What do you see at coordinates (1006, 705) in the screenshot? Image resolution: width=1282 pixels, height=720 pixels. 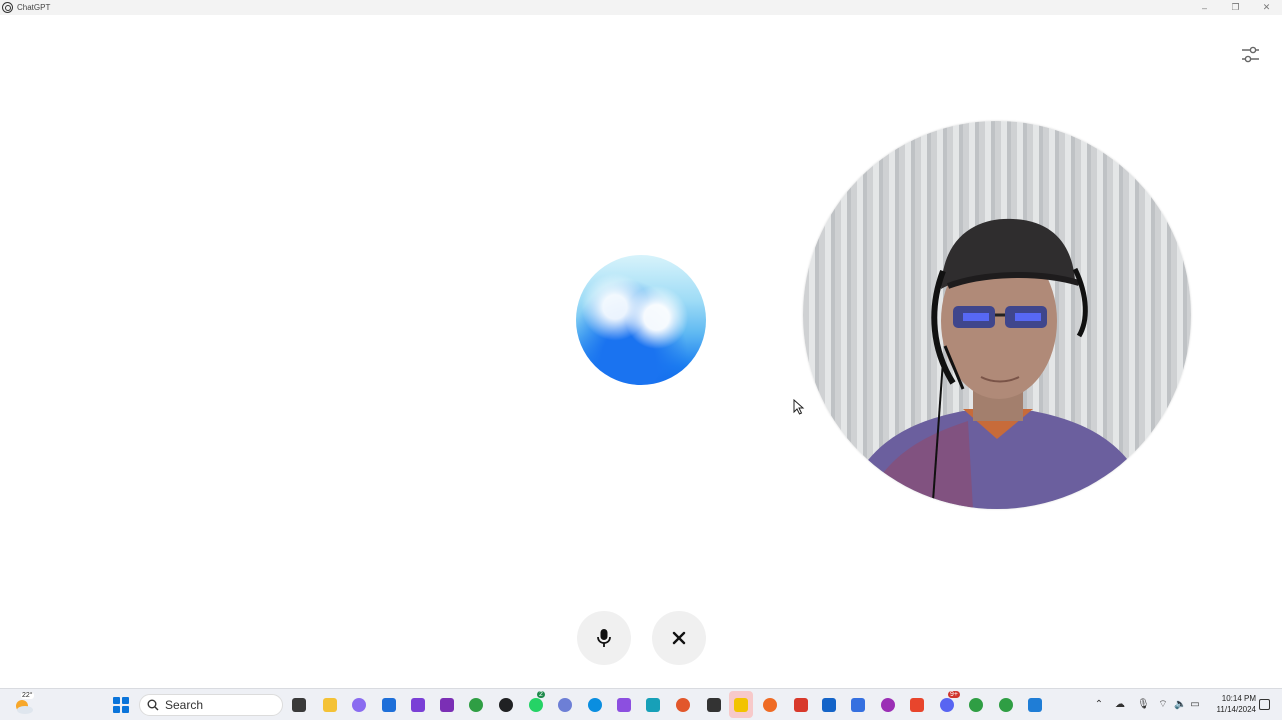 I see `chrome-3-icon` at bounding box center [1006, 705].